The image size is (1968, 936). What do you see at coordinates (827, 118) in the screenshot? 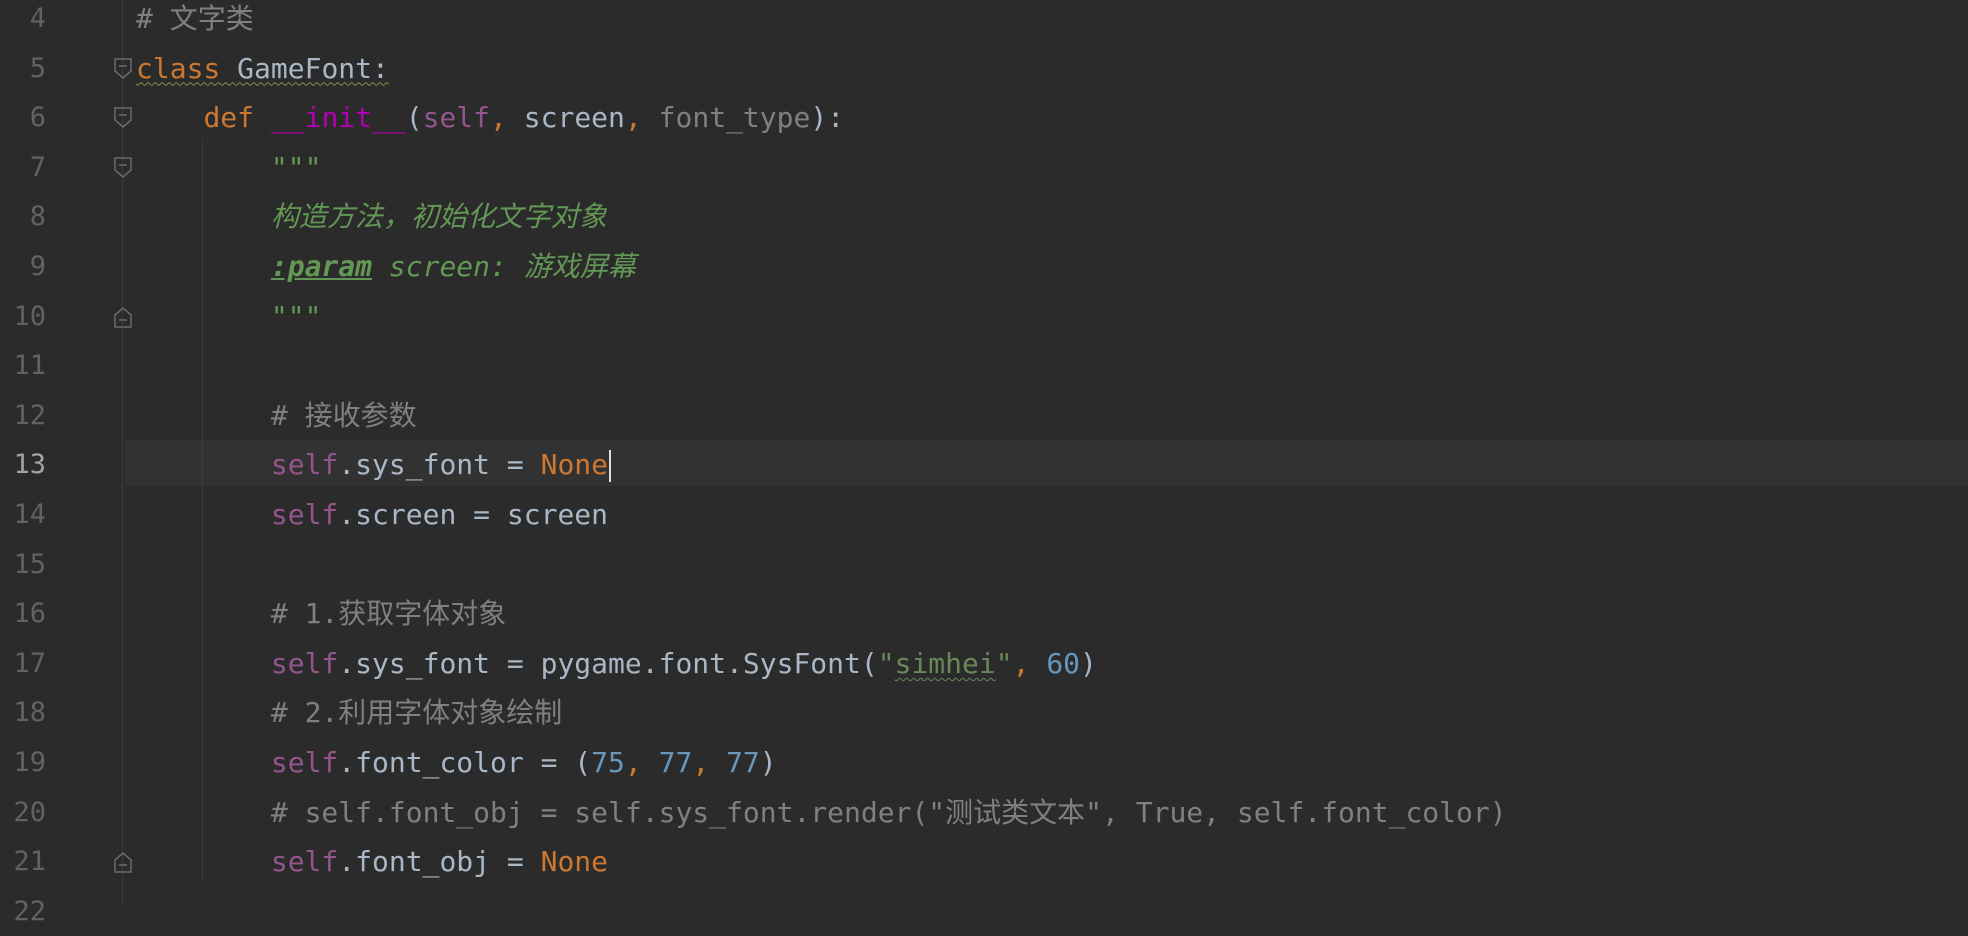
I see `code-token: ):` at bounding box center [827, 118].